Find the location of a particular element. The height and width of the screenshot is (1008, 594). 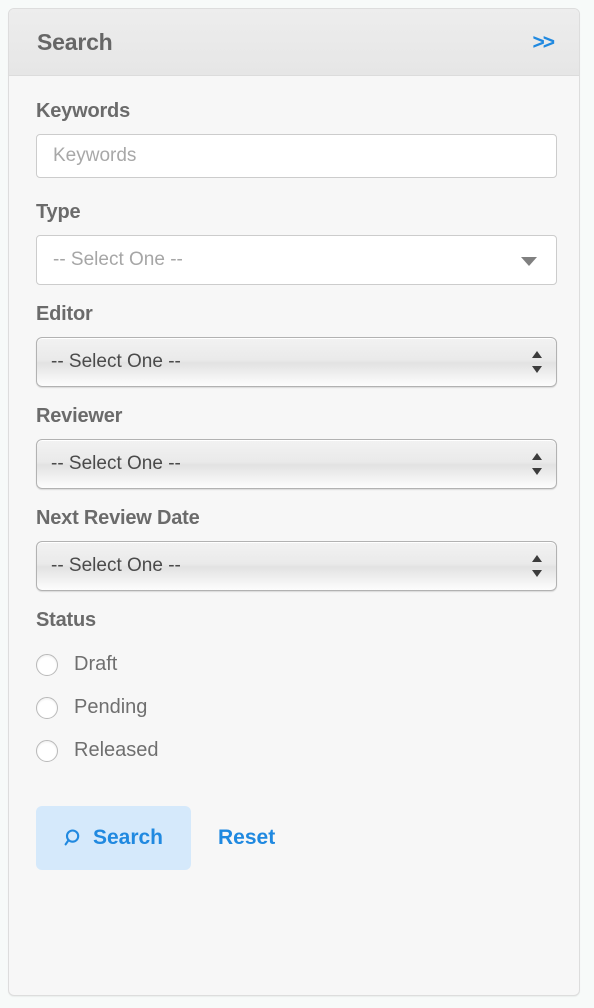

next-review-date-label: Next Review Date is located at coordinates (118, 518).